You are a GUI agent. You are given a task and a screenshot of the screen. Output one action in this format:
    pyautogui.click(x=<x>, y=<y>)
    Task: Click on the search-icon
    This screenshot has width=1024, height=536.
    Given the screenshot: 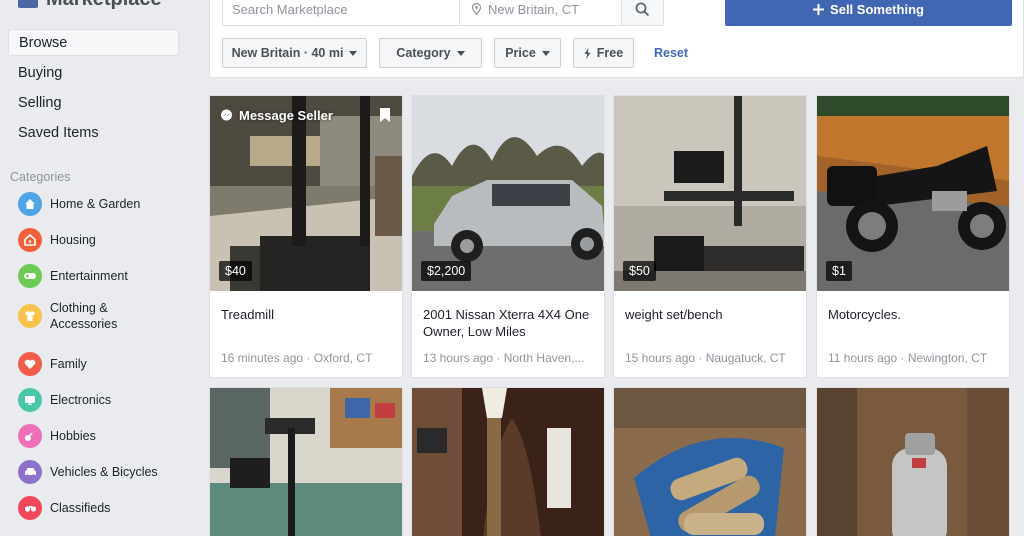 What is the action you would take?
    pyautogui.click(x=642, y=9)
    